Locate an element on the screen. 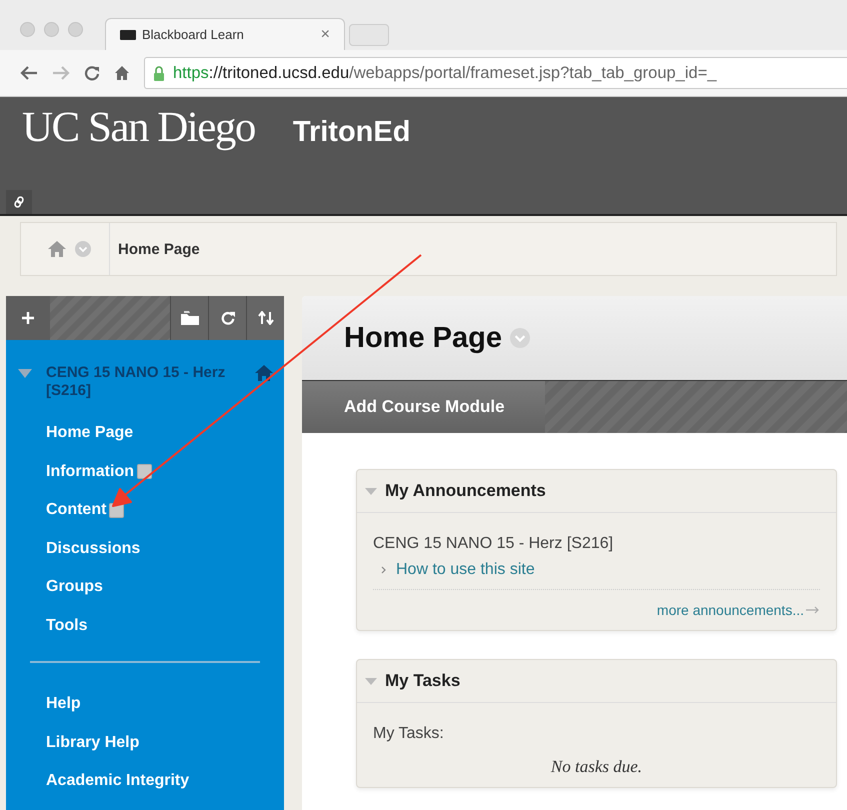 The width and height of the screenshot is (847, 810). folder-icon is located at coordinates (189, 318).